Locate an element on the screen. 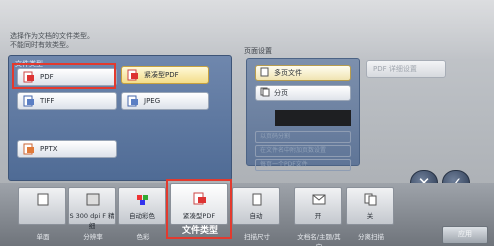 This screenshot has width=494, height=246. apply-button: 应用 is located at coordinates (465, 235).